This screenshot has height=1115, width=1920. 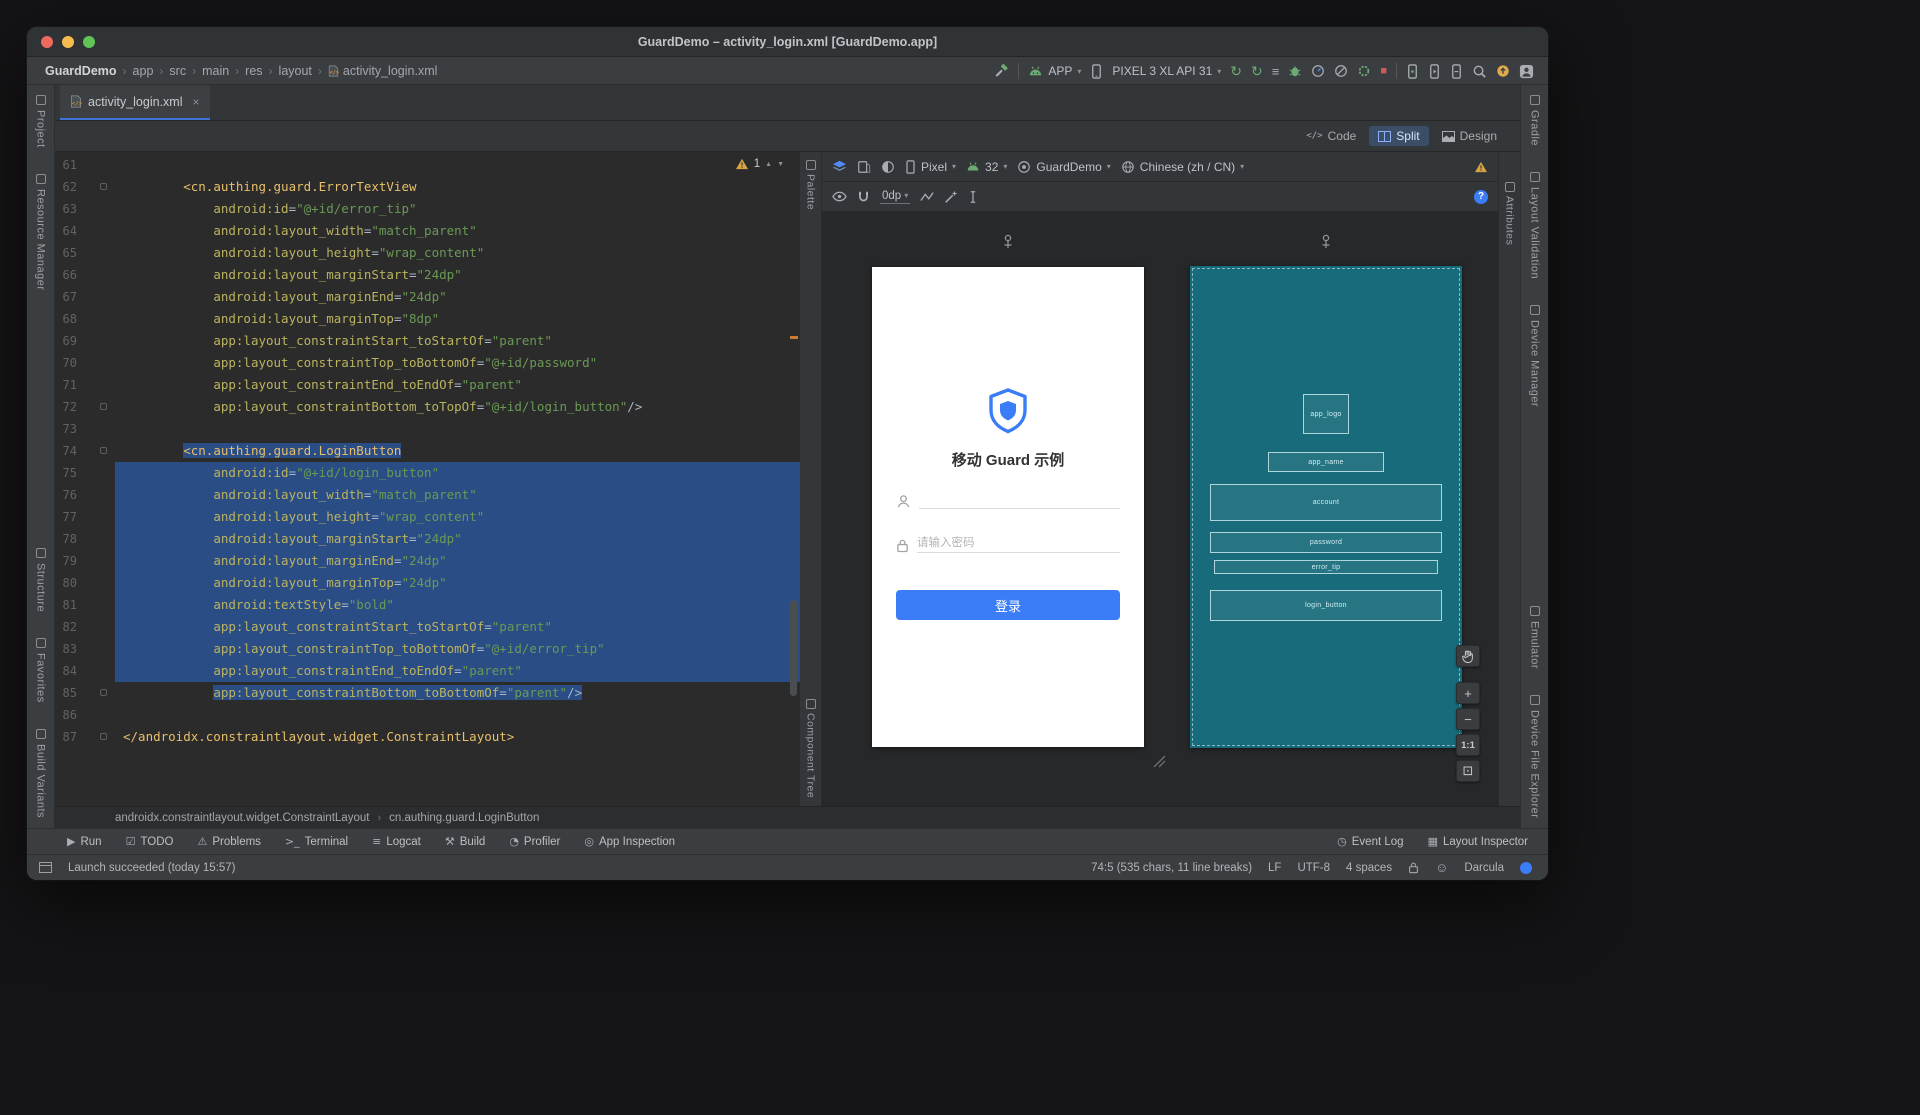 I want to click on code-line: android:layout_width="match_parent", so click(x=457, y=231).